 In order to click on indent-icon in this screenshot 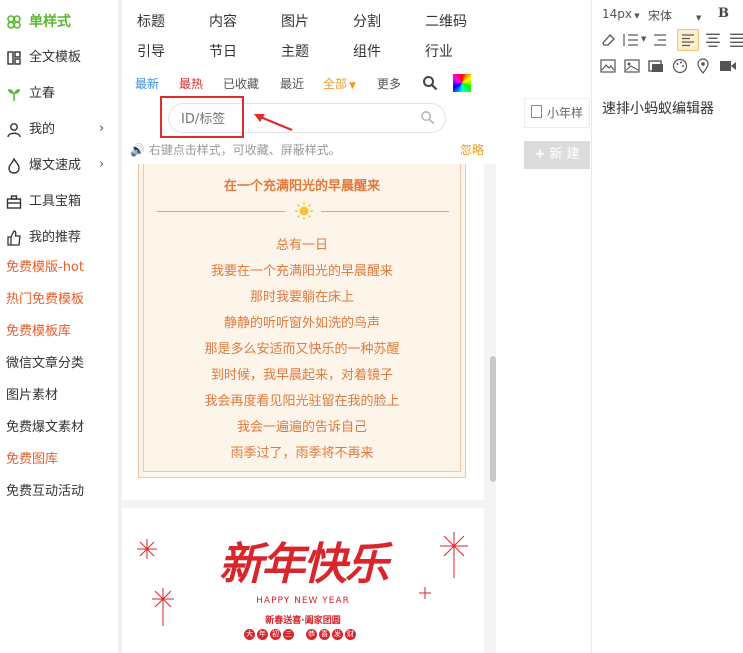, I will do `click(660, 40)`.